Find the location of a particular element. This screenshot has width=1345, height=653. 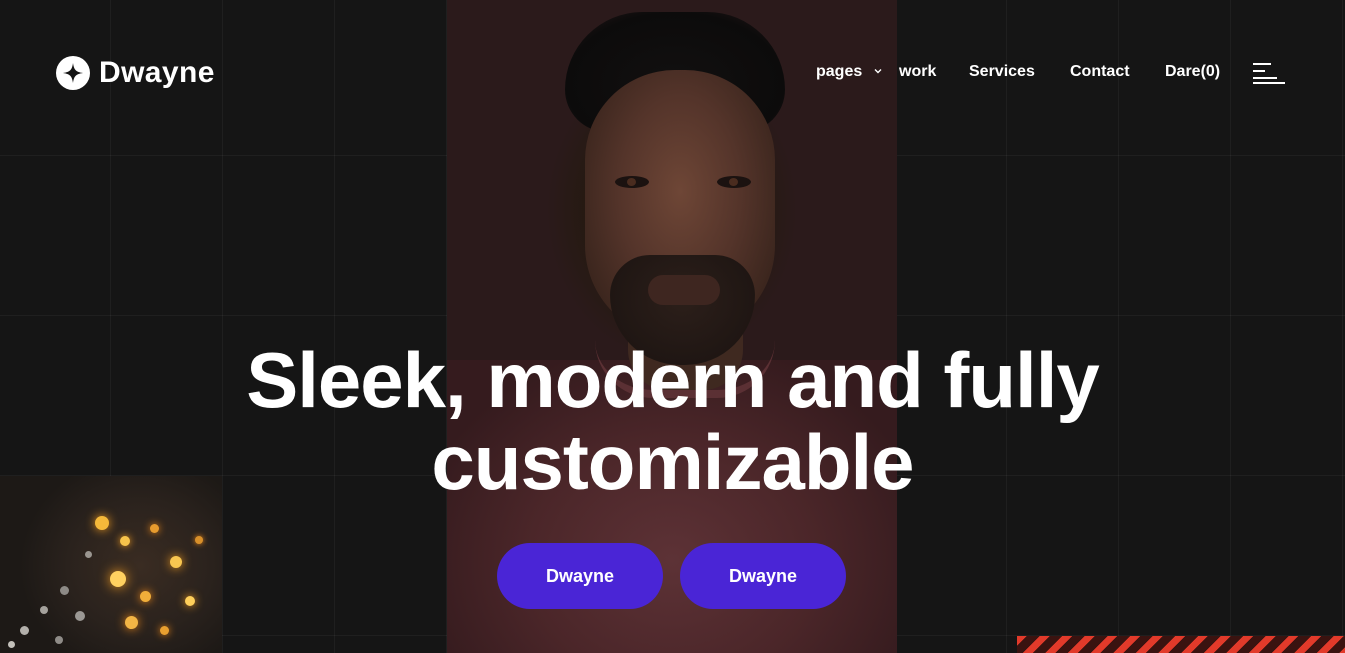

hero-primary-button: Dwayne is located at coordinates (580, 576).